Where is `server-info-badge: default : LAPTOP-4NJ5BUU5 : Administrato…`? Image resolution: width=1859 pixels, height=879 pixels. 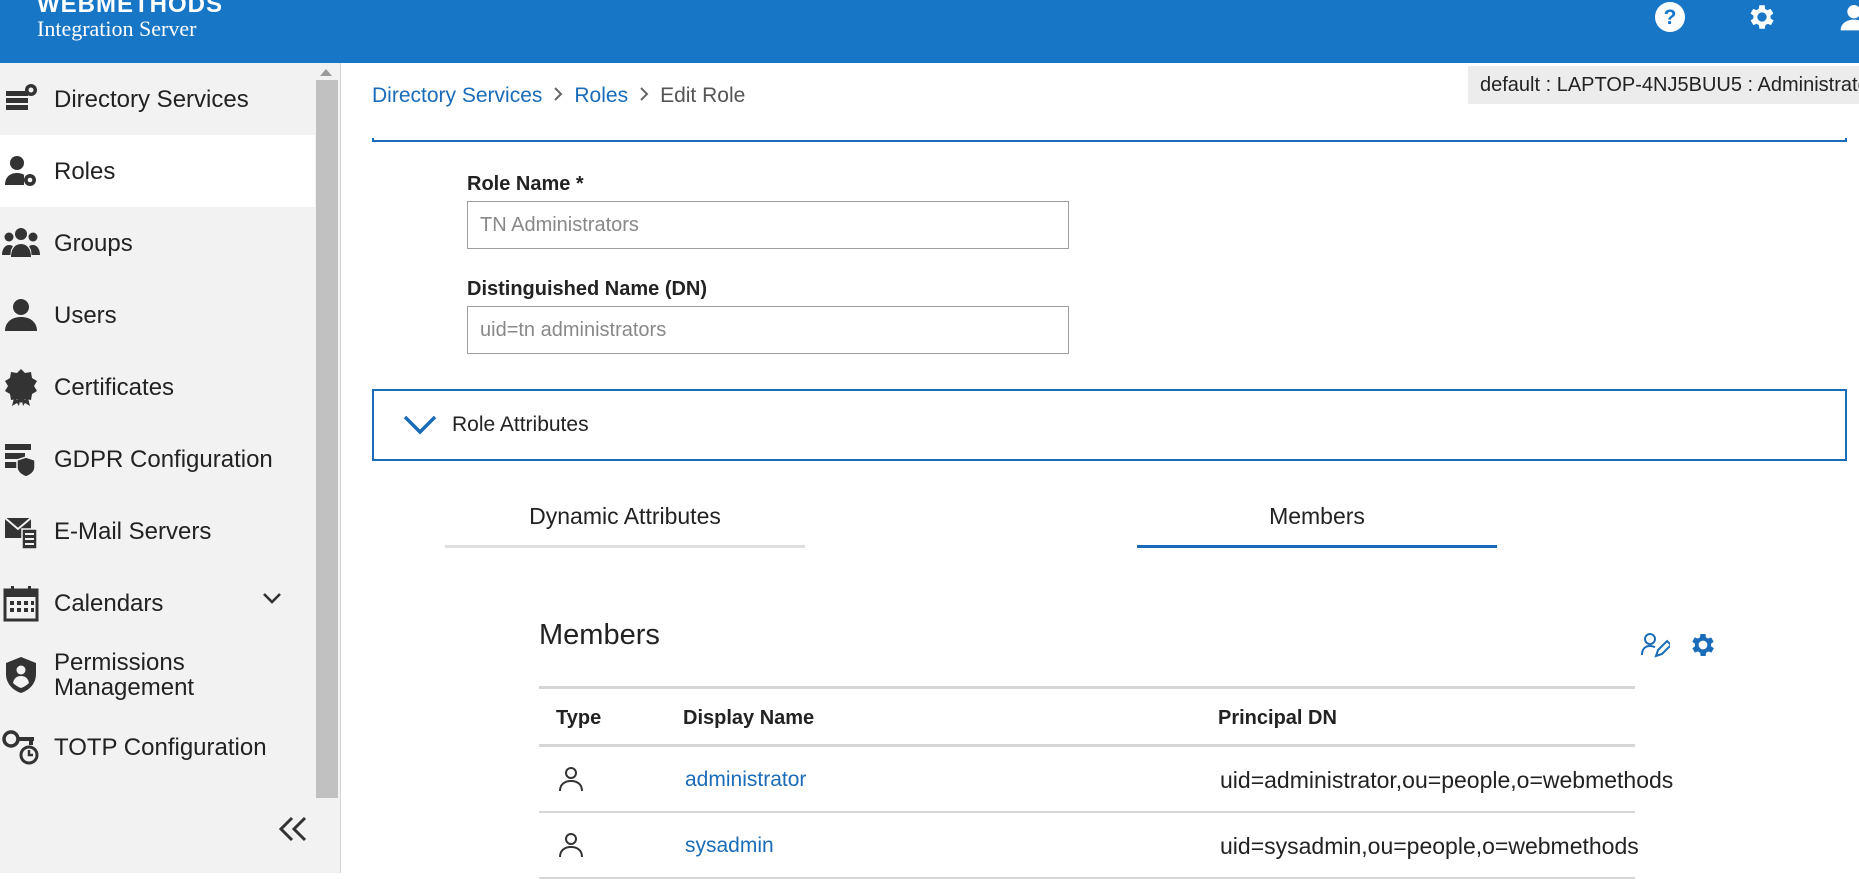 server-info-badge: default : LAPTOP-4NJ5BUU5 : Administrato… is located at coordinates (1663, 85).